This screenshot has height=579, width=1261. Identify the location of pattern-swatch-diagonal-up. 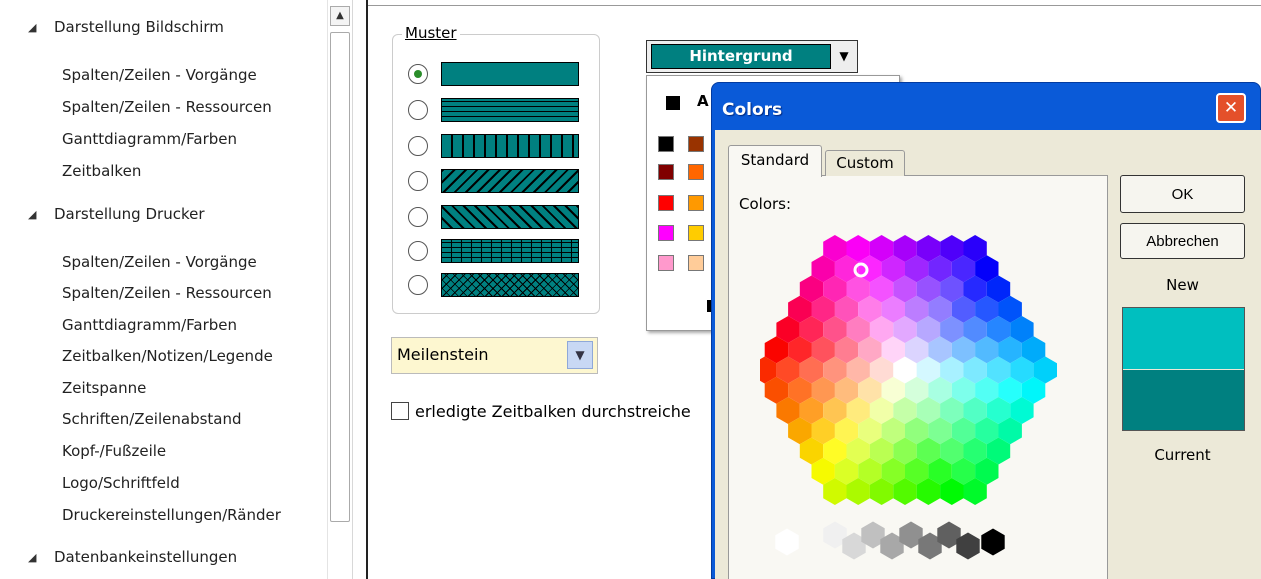
(510, 217).